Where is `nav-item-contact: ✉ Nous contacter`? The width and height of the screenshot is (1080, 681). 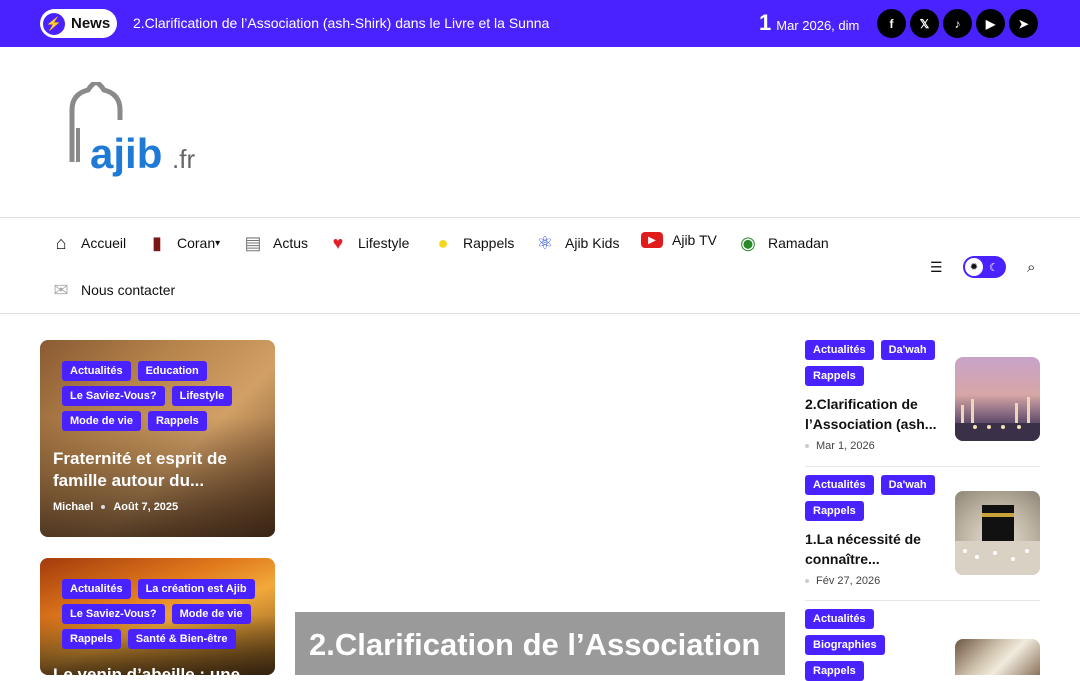 nav-item-contact: ✉ Nous contacter is located at coordinates (112, 290).